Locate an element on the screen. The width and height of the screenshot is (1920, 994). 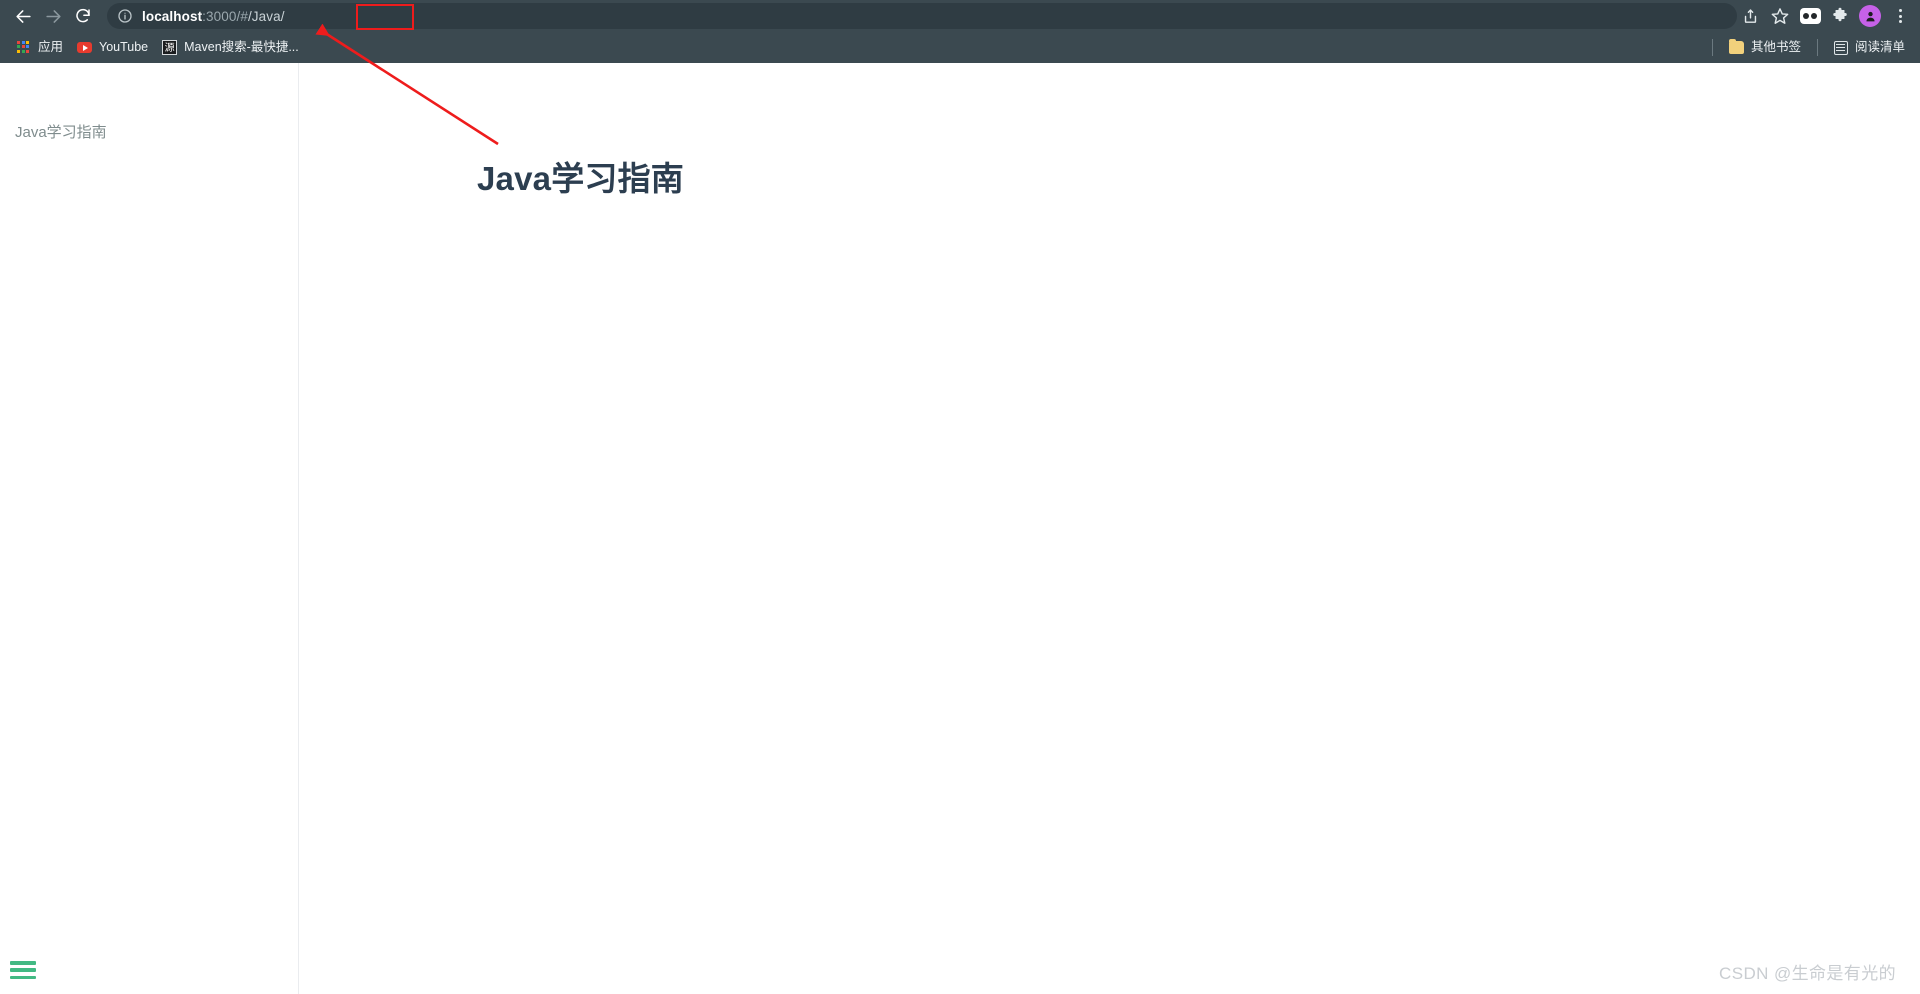
bookmark-star-icon is located at coordinates (1780, 16).